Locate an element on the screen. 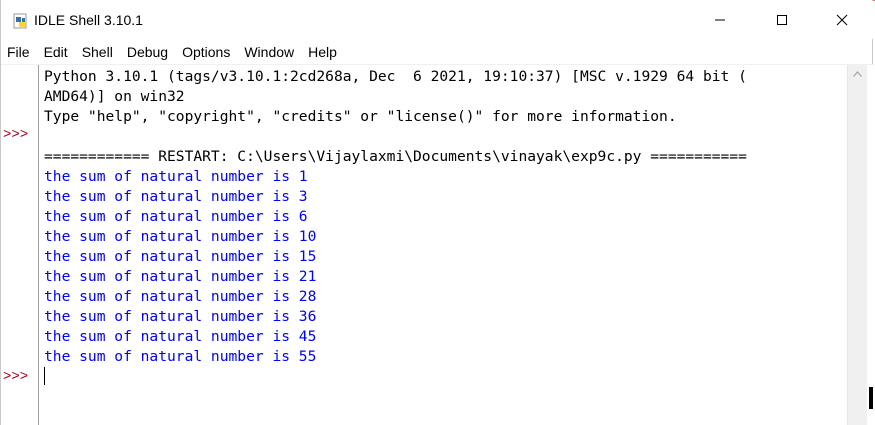  output-line: the sum of natural number is 6 is located at coordinates (176, 216).